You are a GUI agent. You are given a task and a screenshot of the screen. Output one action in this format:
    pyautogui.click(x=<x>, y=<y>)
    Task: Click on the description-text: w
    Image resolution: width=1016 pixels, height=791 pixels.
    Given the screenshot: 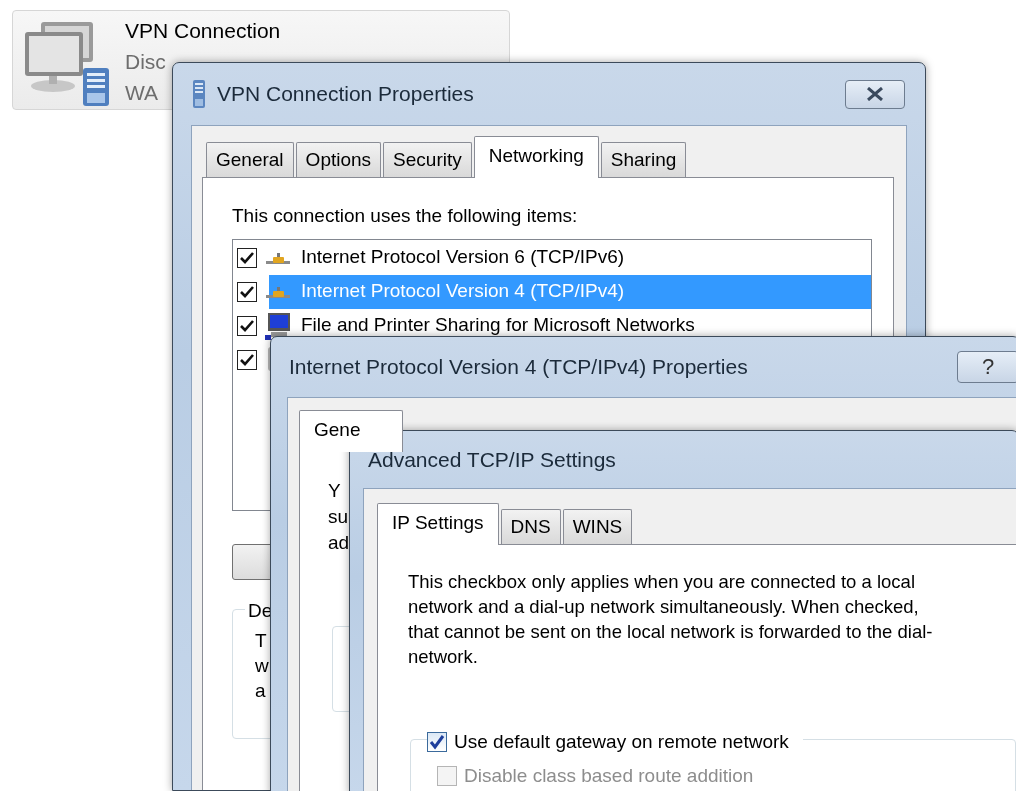 What is the action you would take?
    pyautogui.click(x=262, y=665)
    